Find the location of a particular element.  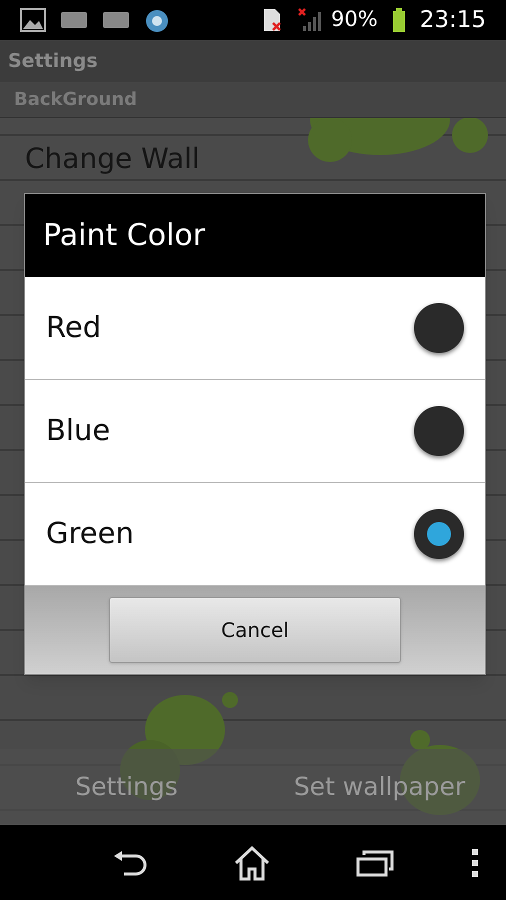

dialog-title: Paint Color is located at coordinates (124, 236).